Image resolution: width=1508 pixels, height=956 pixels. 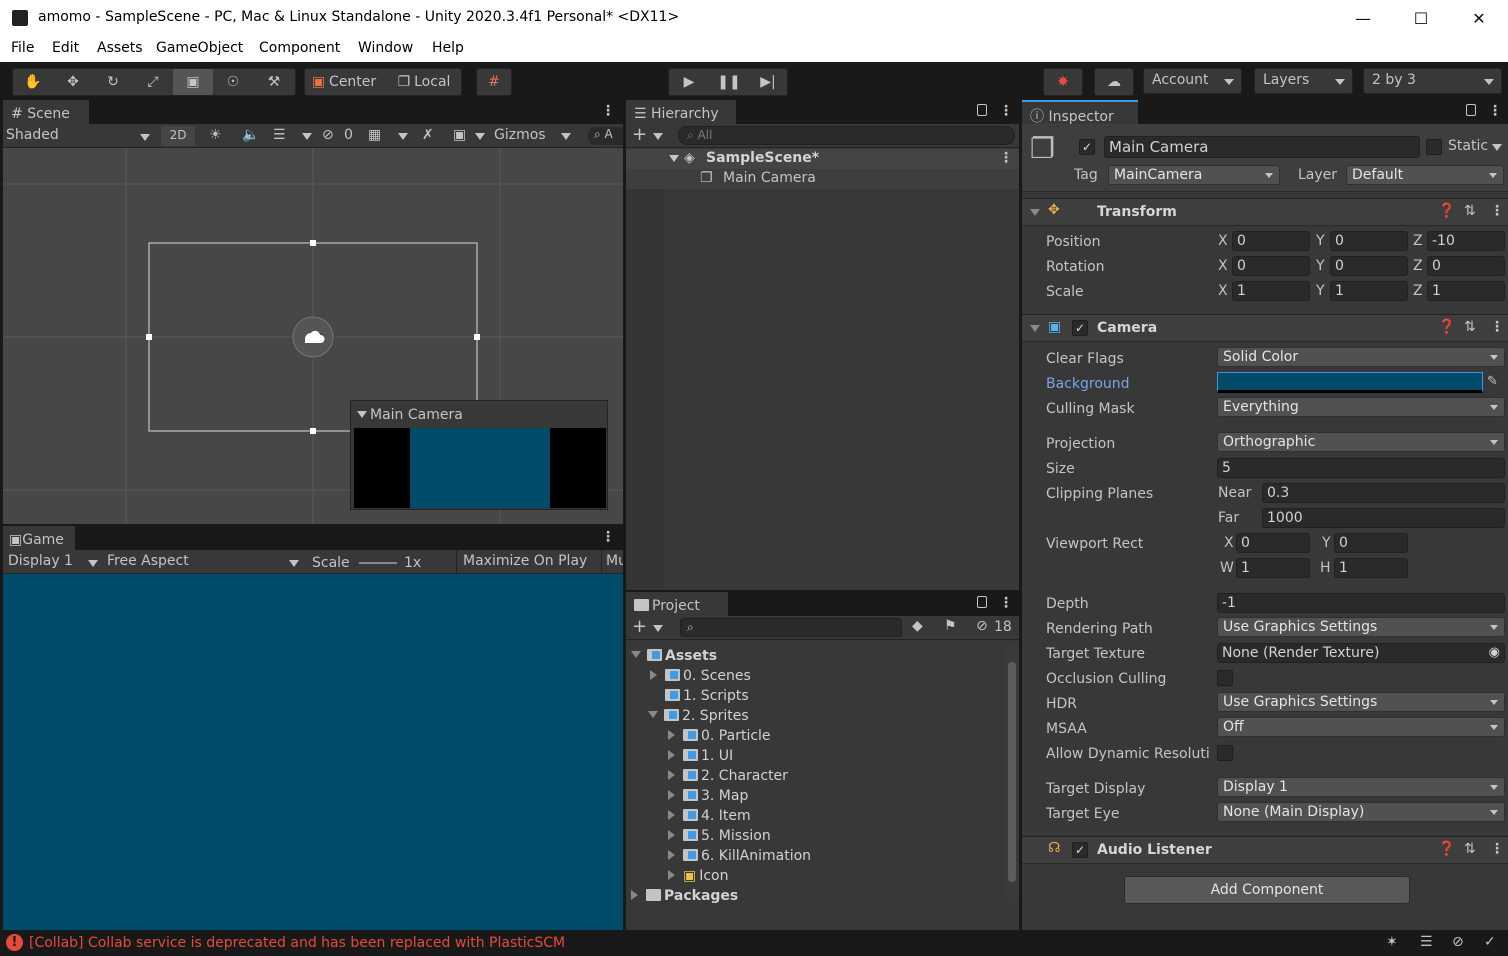 I want to click on far-input: 1000, so click(x=1383, y=518).